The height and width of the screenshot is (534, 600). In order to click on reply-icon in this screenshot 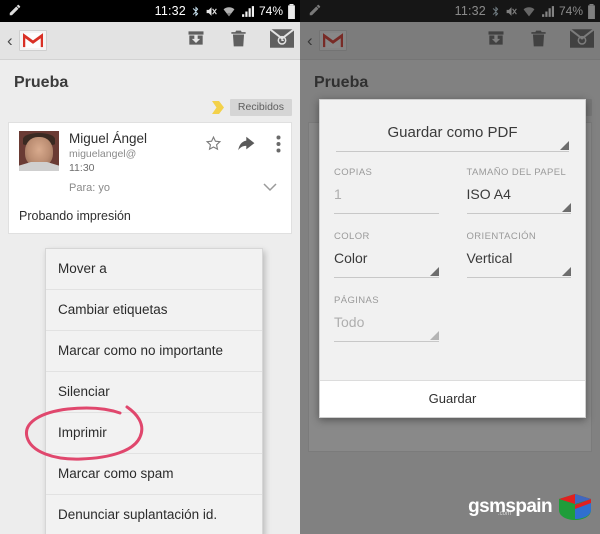, I will do `click(249, 146)`.